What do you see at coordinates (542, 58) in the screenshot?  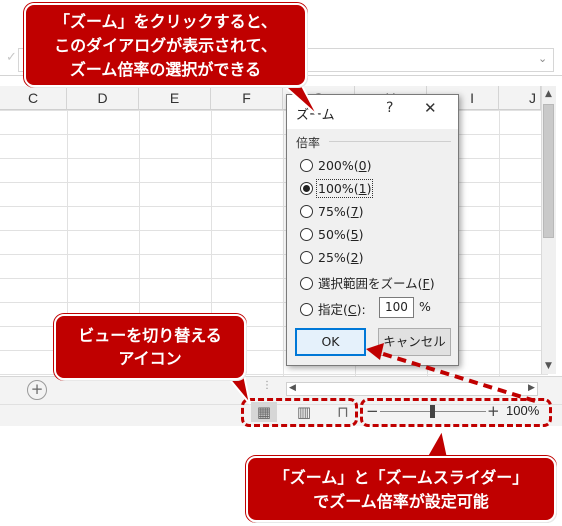 I see `dropdown-icon: ⌄` at bounding box center [542, 58].